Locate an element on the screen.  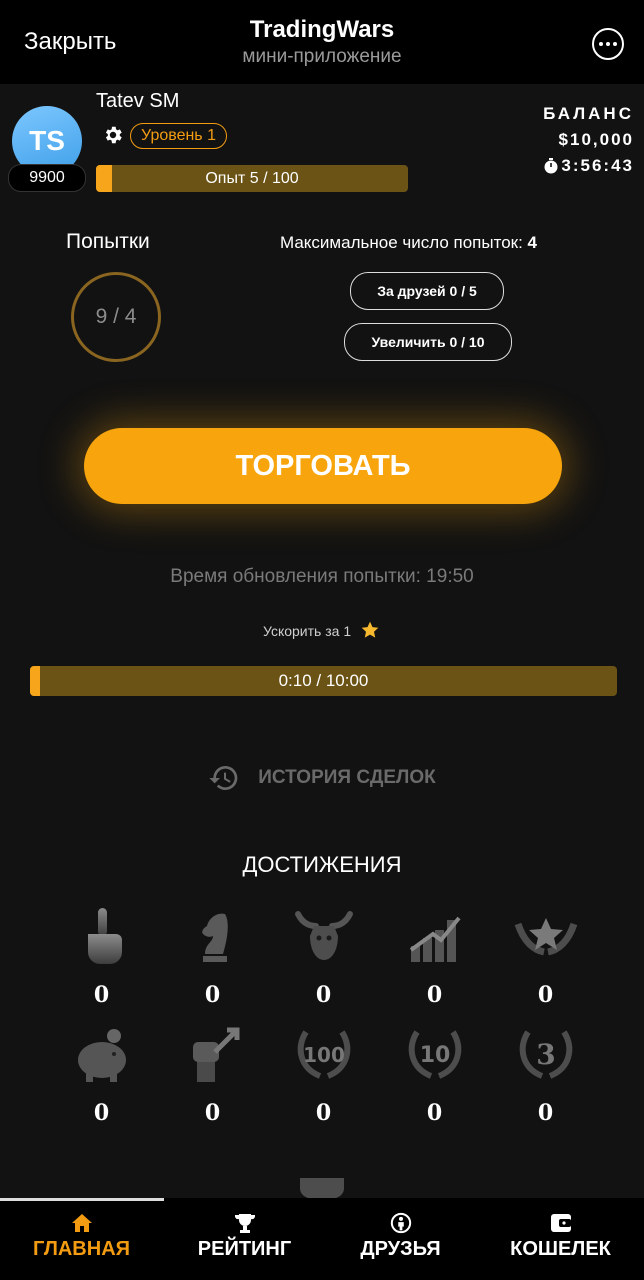
xp-progress-bar: Опыт 5 / 100 is located at coordinates (252, 178).